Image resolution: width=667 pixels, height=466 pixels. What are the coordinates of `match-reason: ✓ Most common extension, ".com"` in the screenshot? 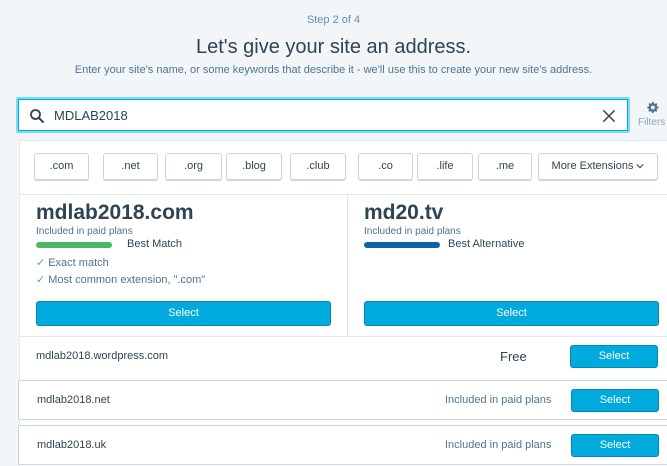 It's located at (191, 279).